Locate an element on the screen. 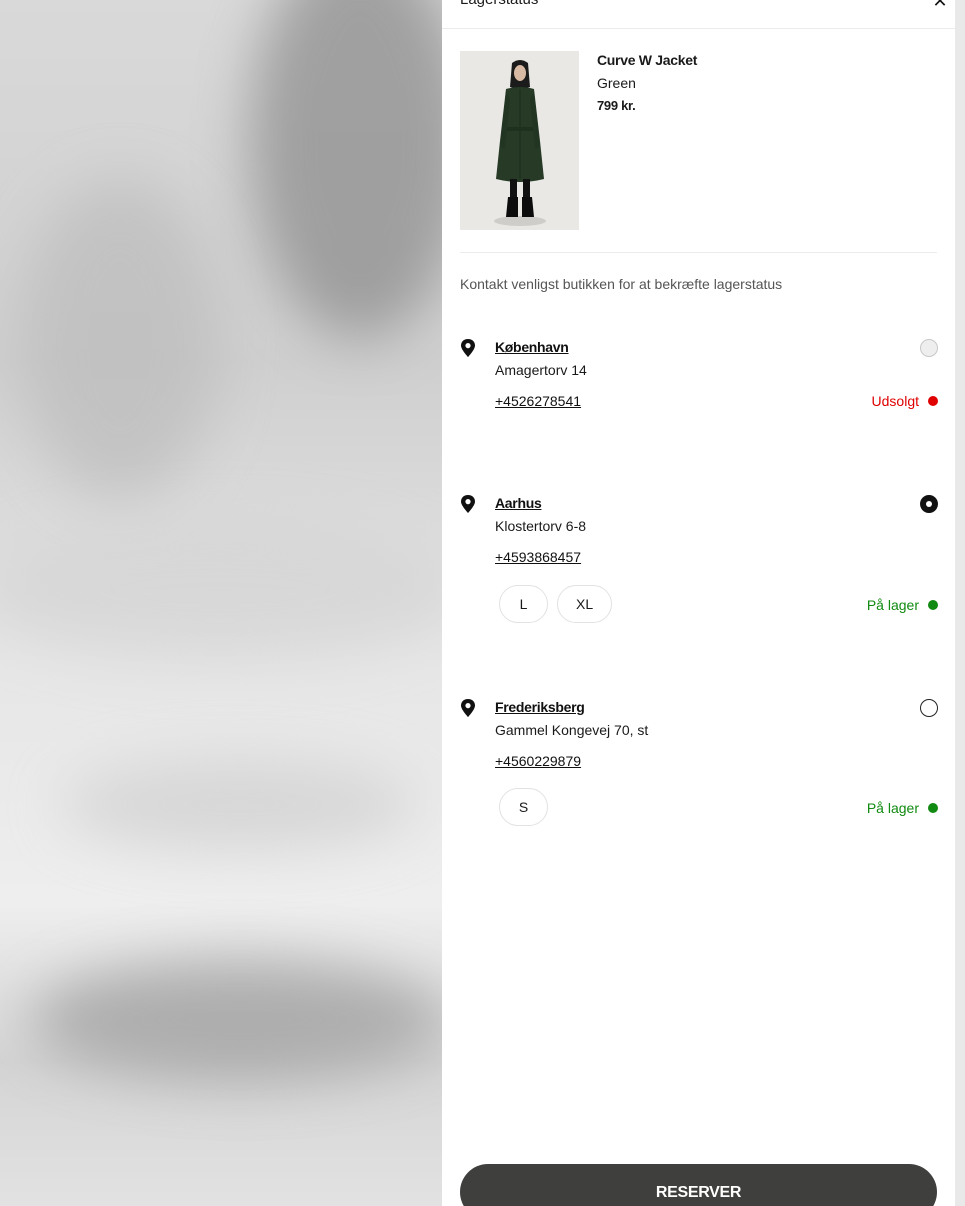 This screenshot has height=1206, width=965. store-phone-link: +4560229879 is located at coordinates (538, 761).